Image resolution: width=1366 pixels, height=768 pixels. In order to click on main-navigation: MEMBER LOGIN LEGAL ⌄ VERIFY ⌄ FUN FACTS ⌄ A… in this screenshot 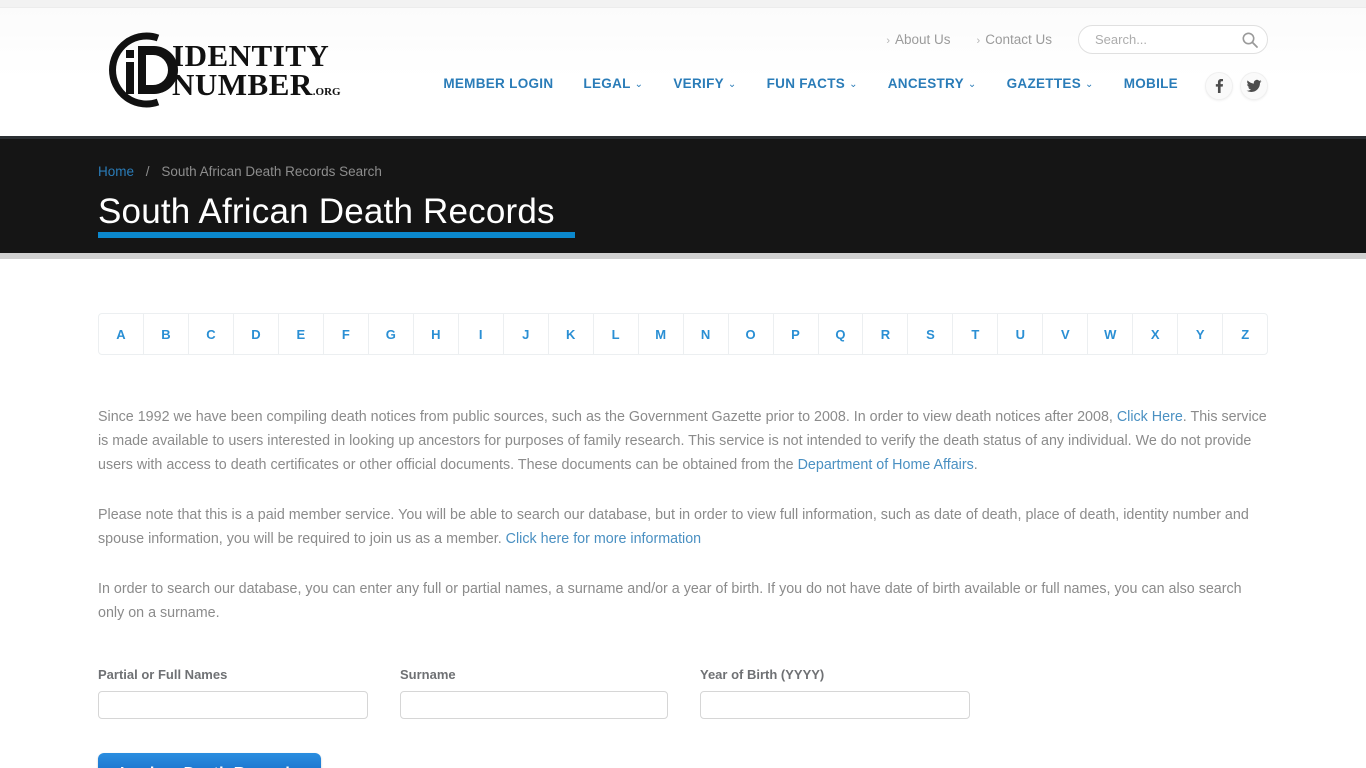, I will do `click(810, 83)`.